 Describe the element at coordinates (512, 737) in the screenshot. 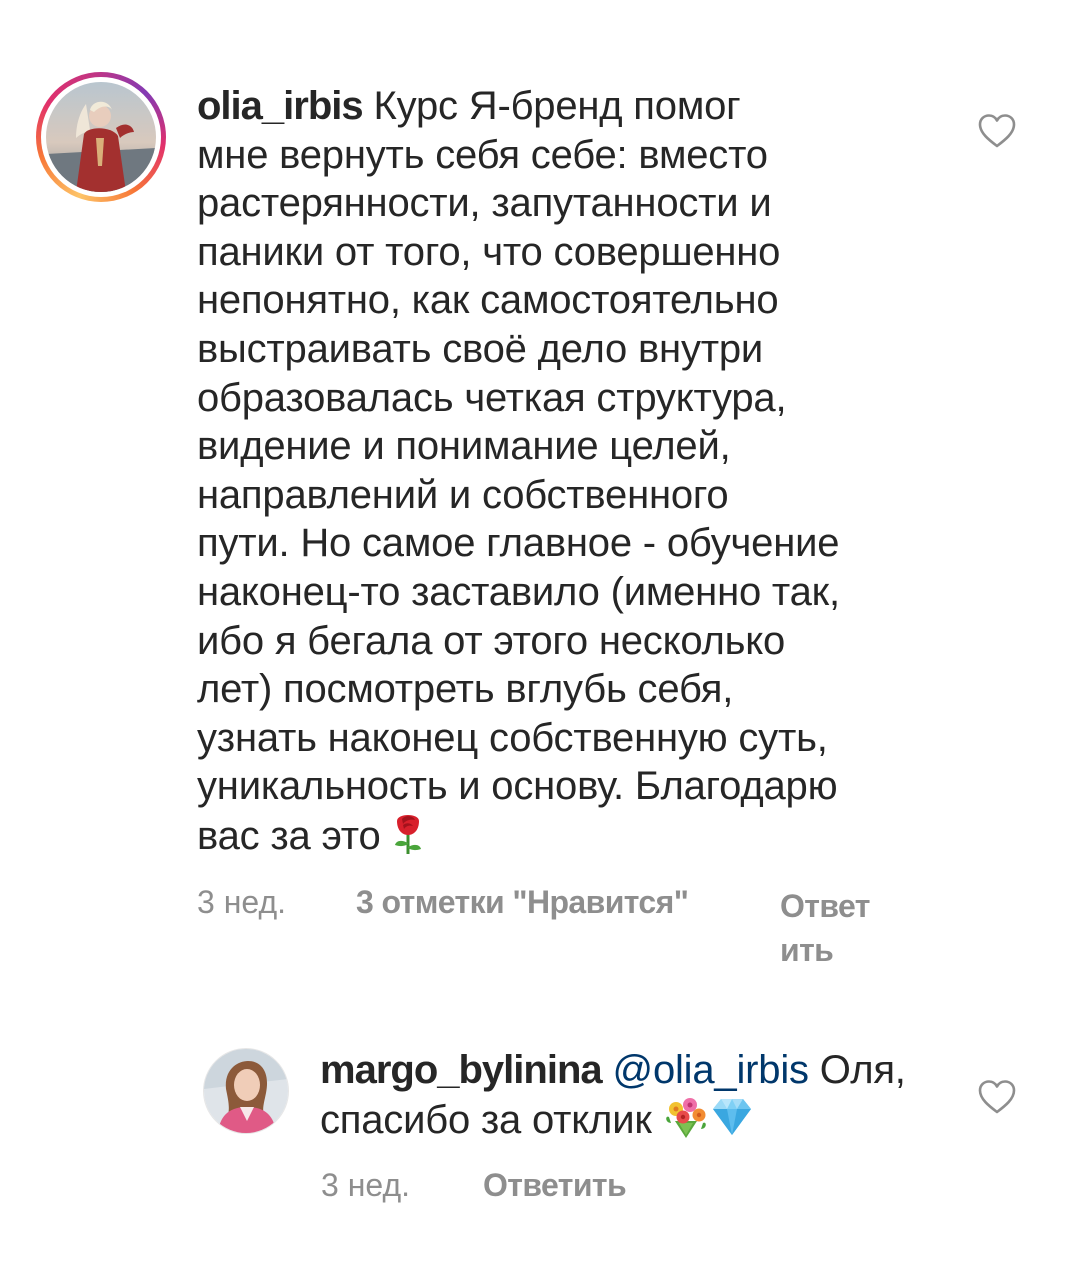

I see `comment-line: узнать наконец собственную суть,` at that location.